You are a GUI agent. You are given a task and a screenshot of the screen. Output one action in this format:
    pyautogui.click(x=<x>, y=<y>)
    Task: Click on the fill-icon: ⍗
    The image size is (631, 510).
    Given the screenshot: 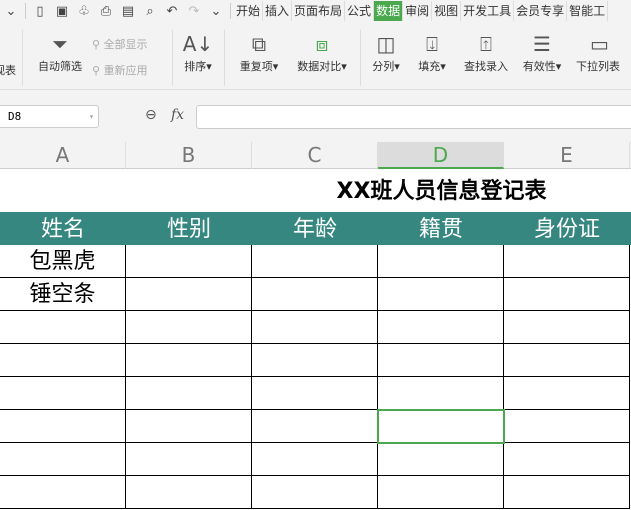 What is the action you would take?
    pyautogui.click(x=432, y=44)
    